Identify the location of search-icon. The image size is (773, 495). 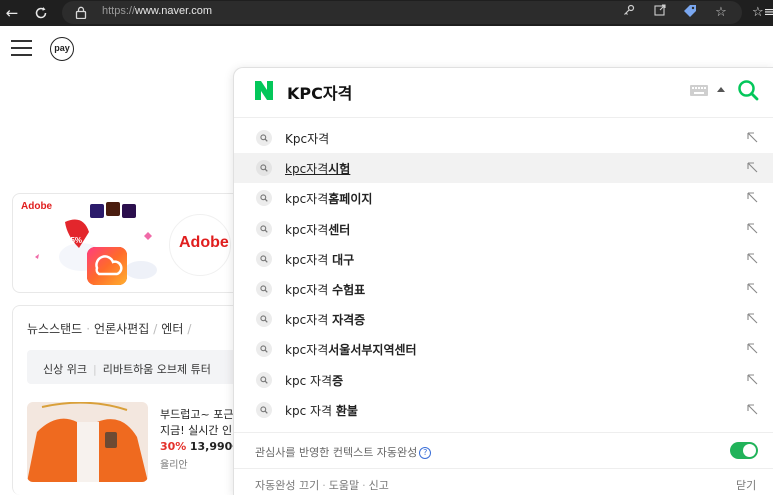
(748, 90).